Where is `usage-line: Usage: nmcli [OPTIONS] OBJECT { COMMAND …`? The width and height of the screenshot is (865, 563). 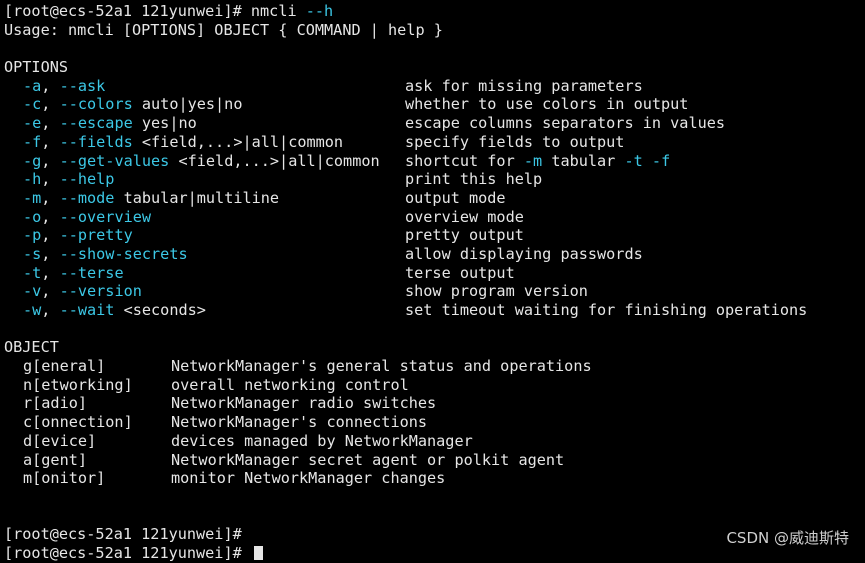 usage-line: Usage: nmcli [OPTIONS] OBJECT { COMMAND … is located at coordinates (223, 29).